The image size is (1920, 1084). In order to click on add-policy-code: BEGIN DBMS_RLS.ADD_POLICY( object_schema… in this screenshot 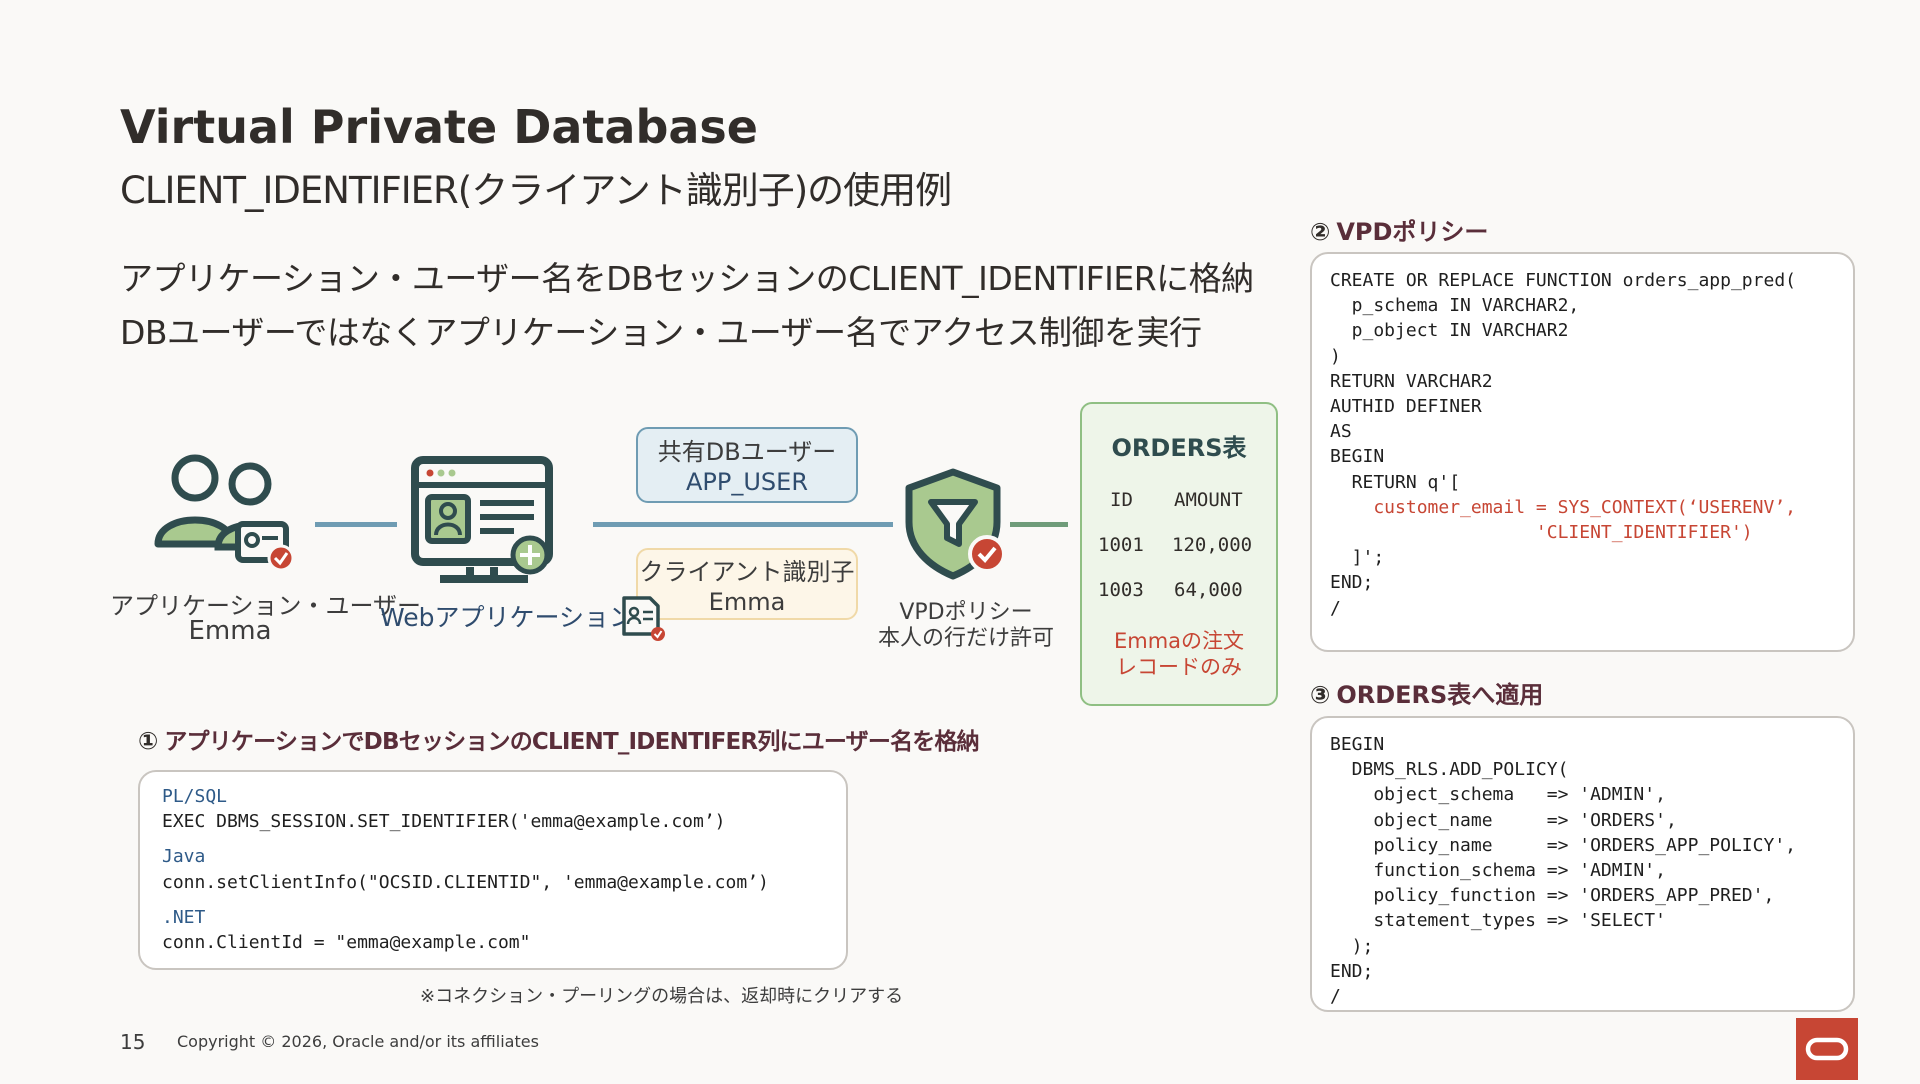, I will do `click(1563, 871)`.